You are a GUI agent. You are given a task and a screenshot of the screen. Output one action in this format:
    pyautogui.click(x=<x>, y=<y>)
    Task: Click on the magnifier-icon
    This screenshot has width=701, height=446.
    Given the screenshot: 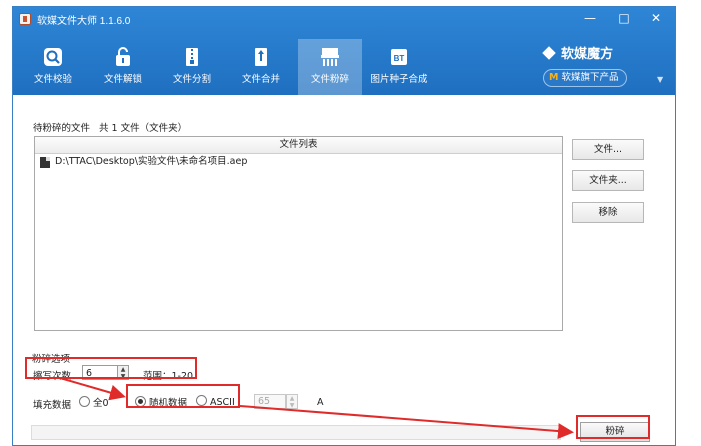 What is the action you would take?
    pyautogui.click(x=53, y=57)
    